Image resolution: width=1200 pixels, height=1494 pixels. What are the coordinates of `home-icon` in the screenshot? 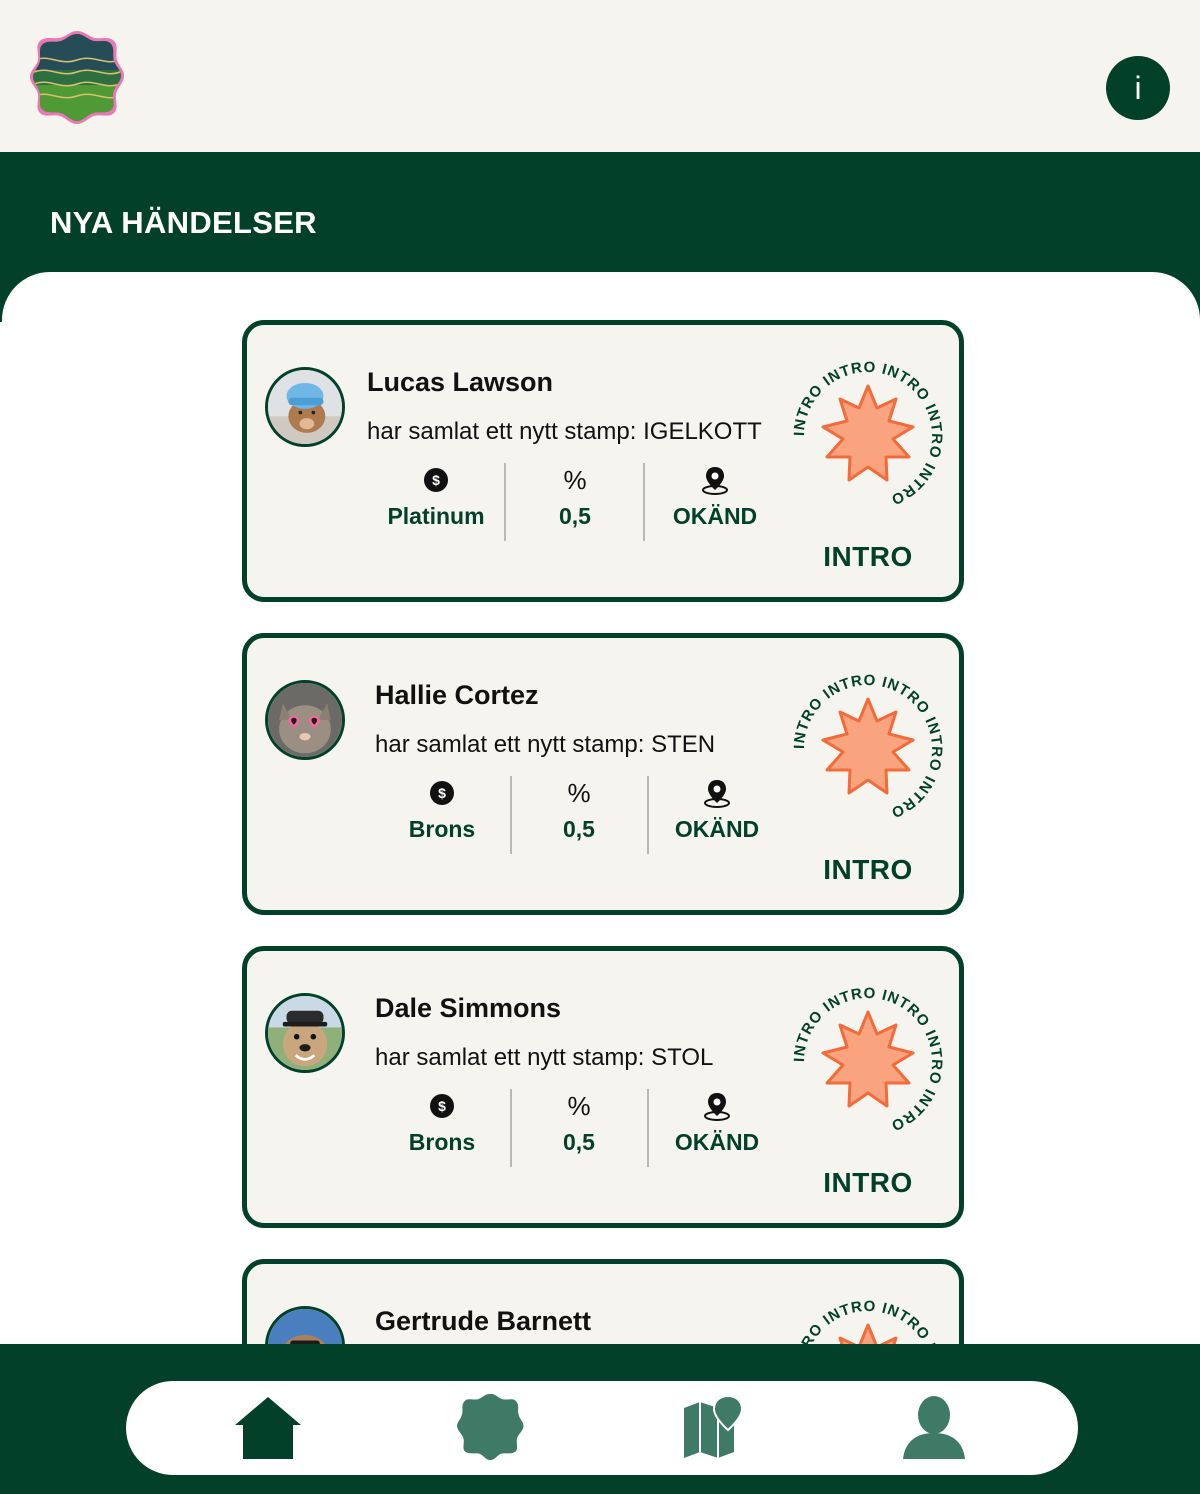 It's located at (268, 1428).